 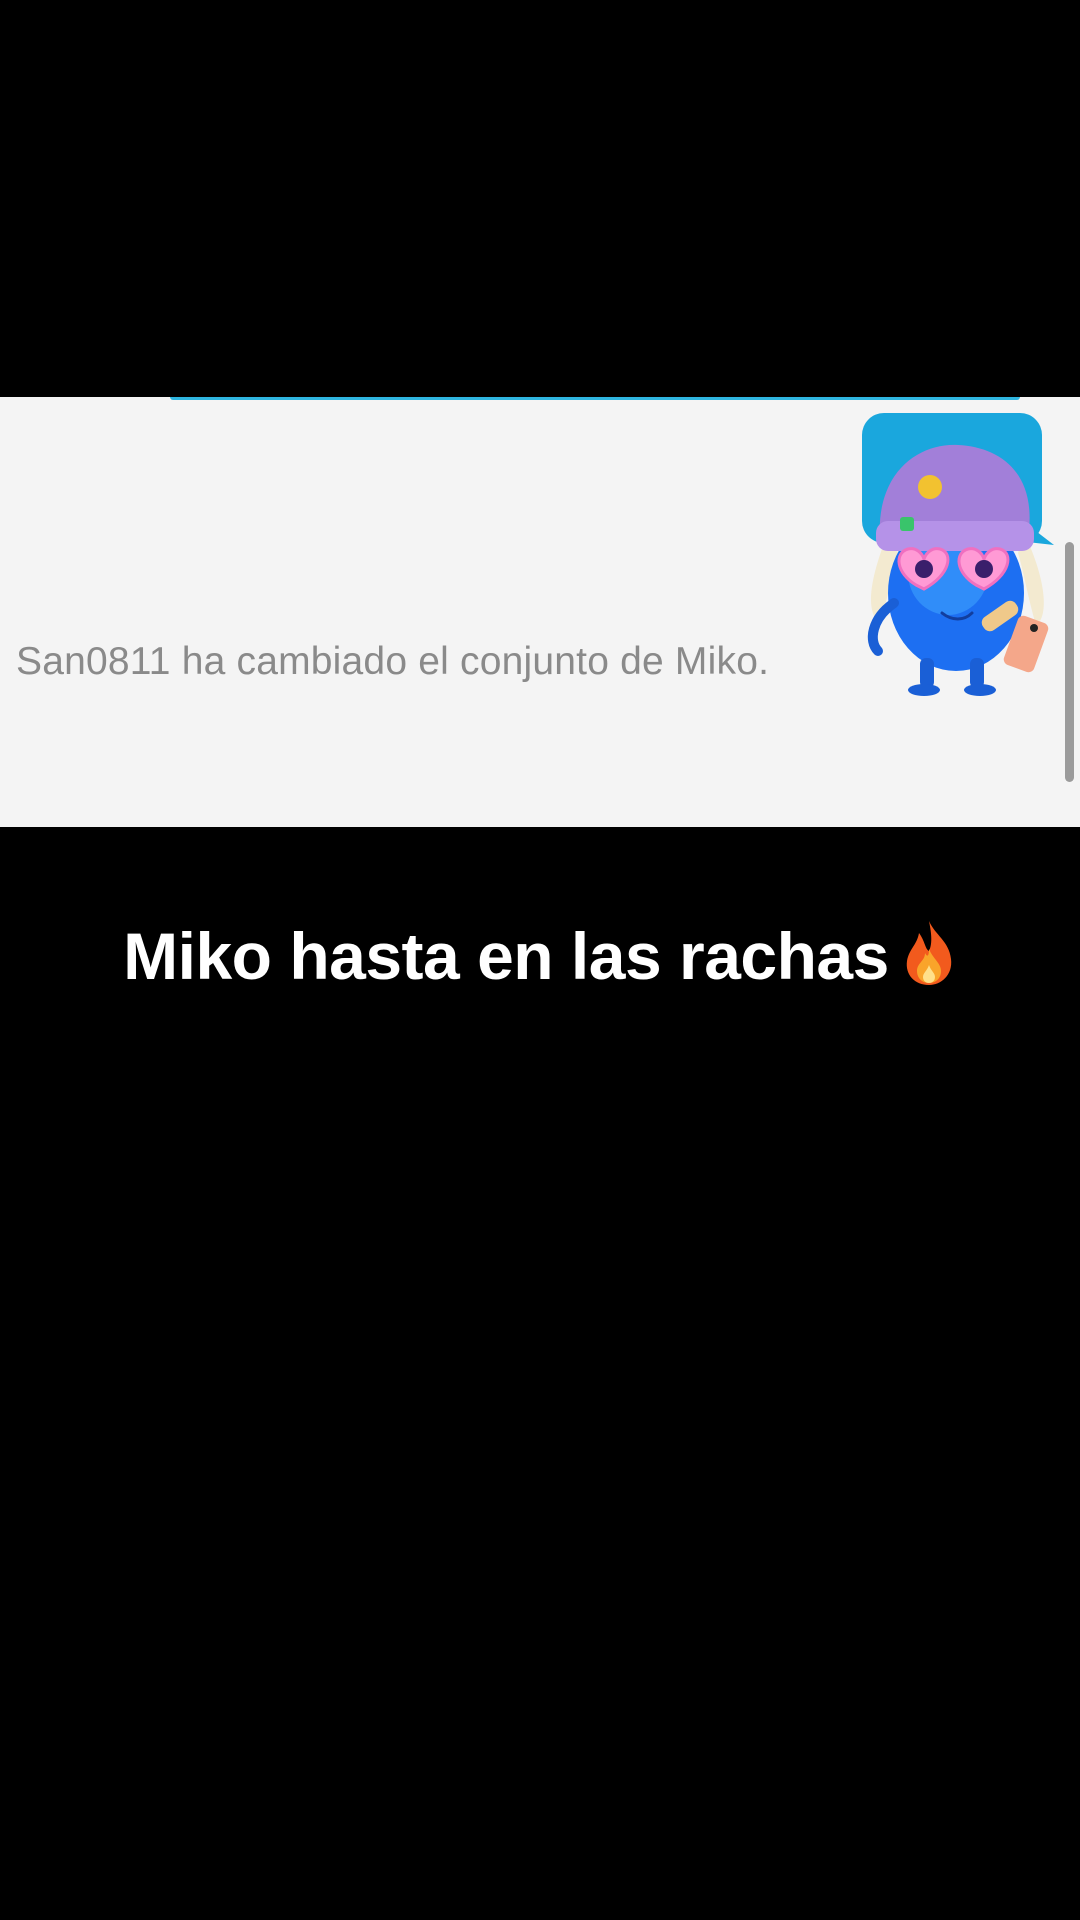 What do you see at coordinates (1069, 662) in the screenshot?
I see `scrollbar` at bounding box center [1069, 662].